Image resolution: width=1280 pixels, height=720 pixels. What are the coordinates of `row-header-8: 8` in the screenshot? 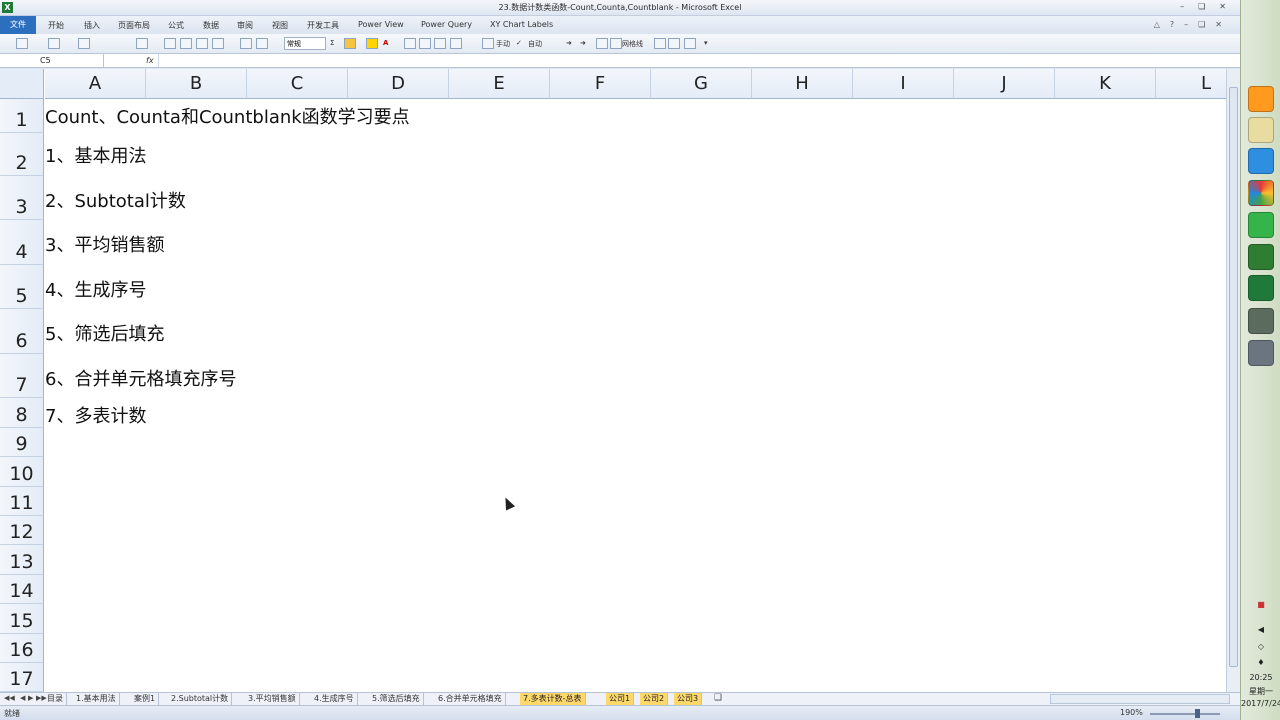 It's located at (22, 413).